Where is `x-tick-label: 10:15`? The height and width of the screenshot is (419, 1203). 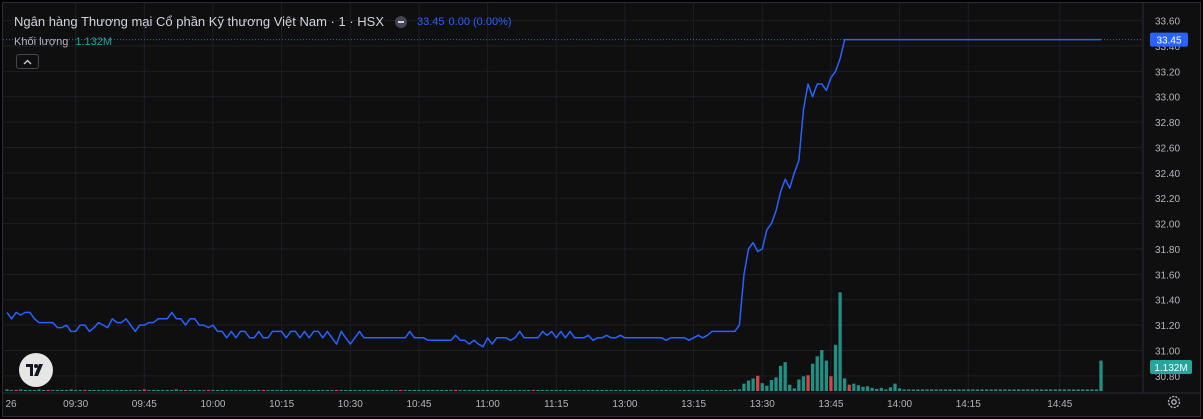 x-tick-label: 10:15 is located at coordinates (281, 404).